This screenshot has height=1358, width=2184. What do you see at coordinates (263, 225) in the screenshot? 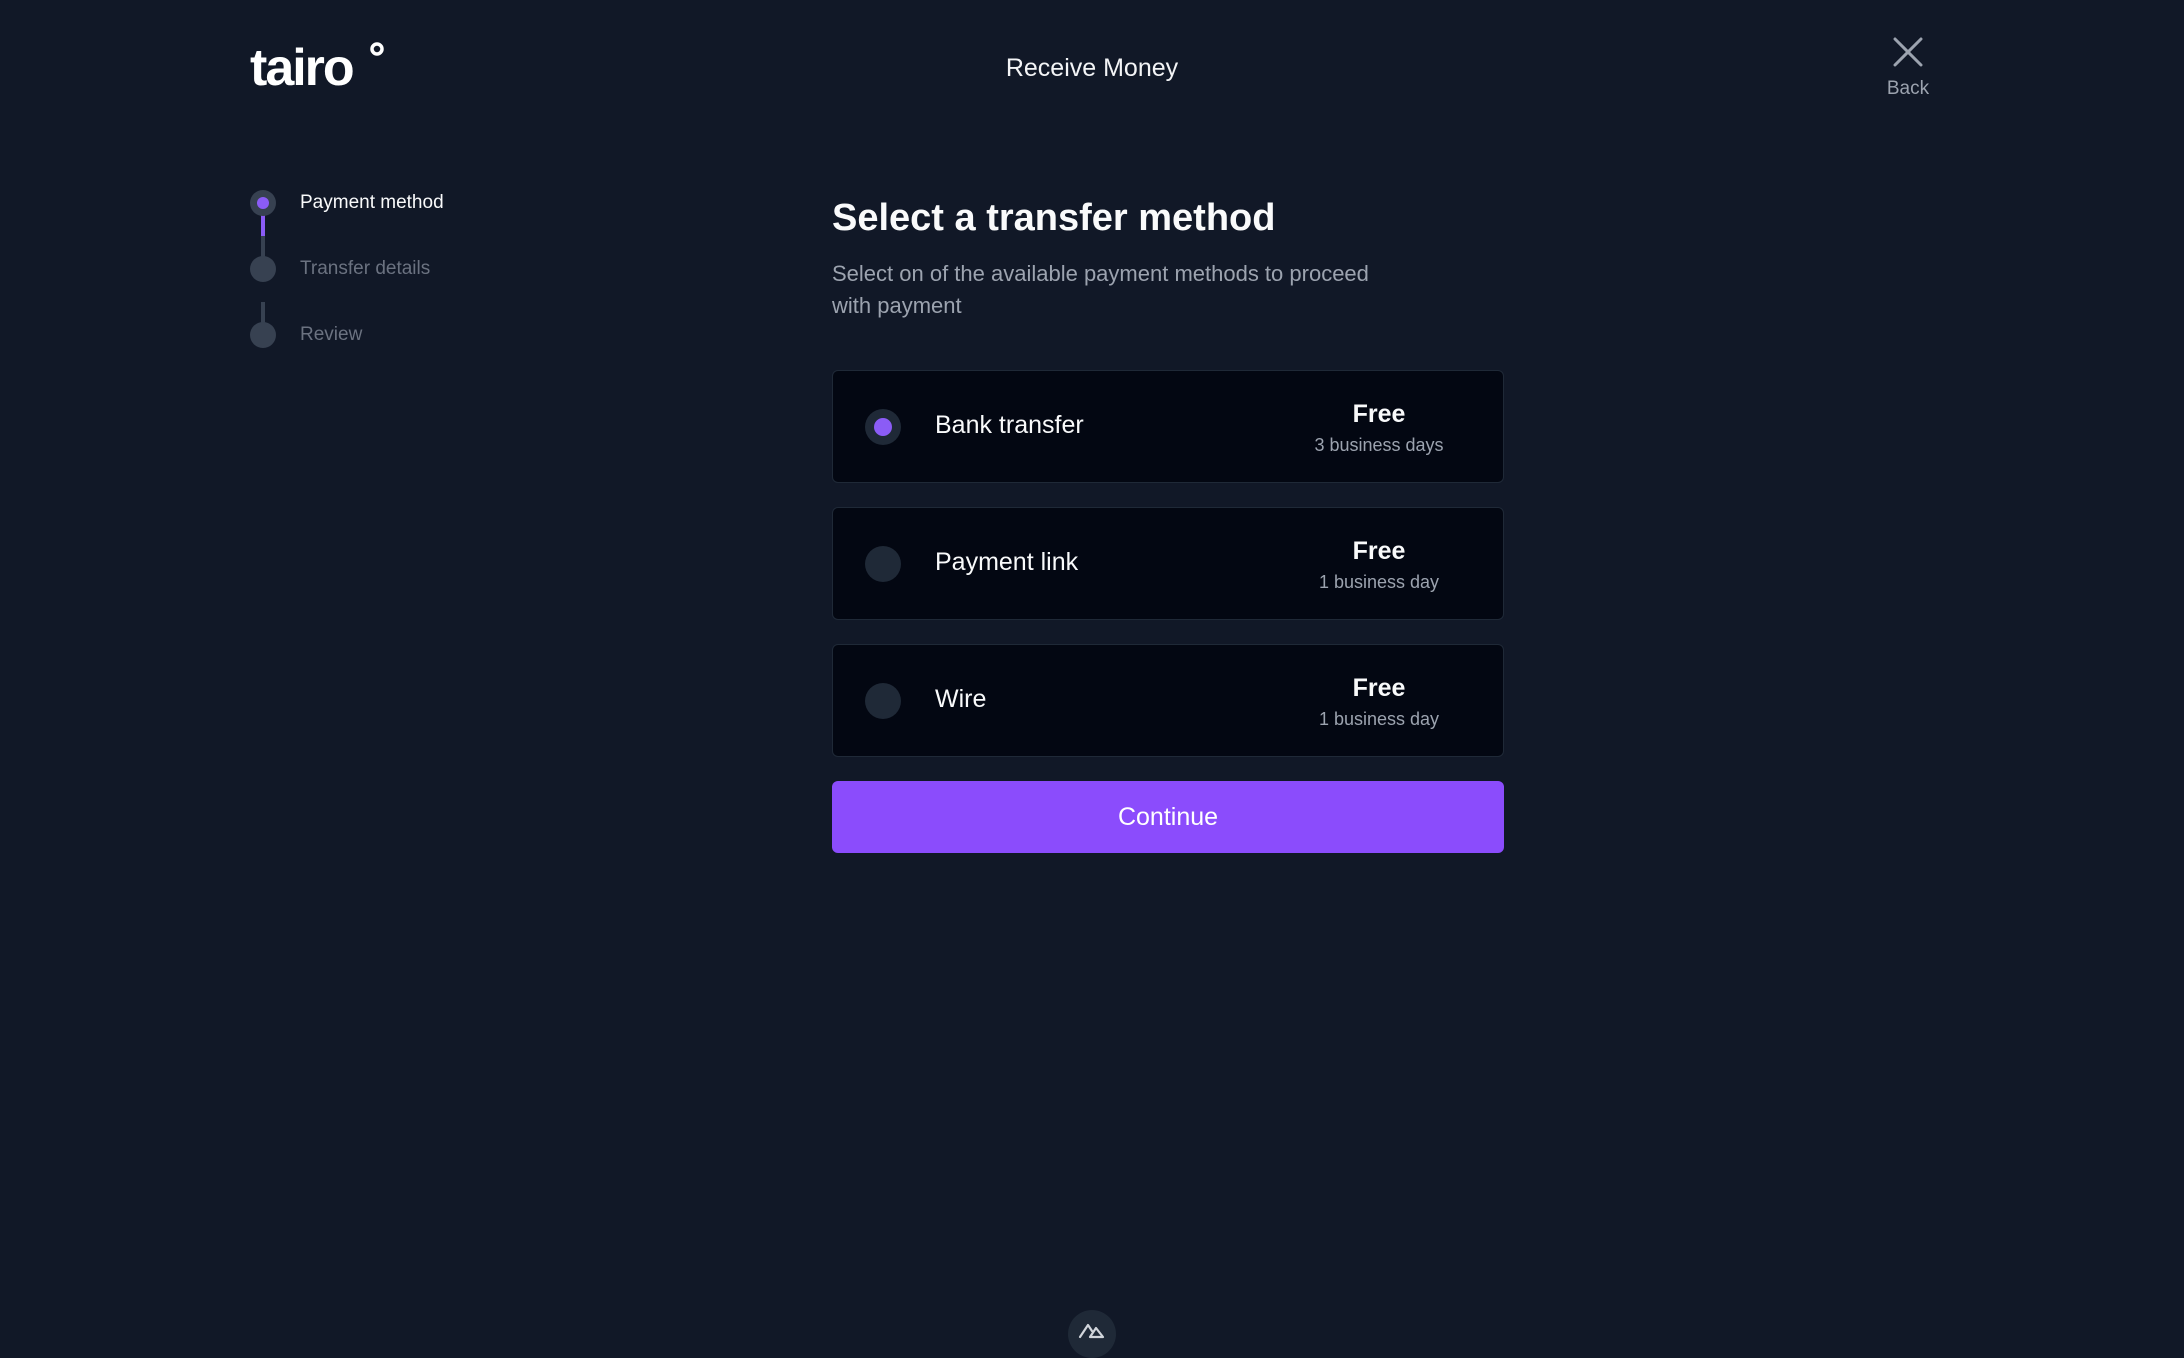
I see `step-progress-line` at bounding box center [263, 225].